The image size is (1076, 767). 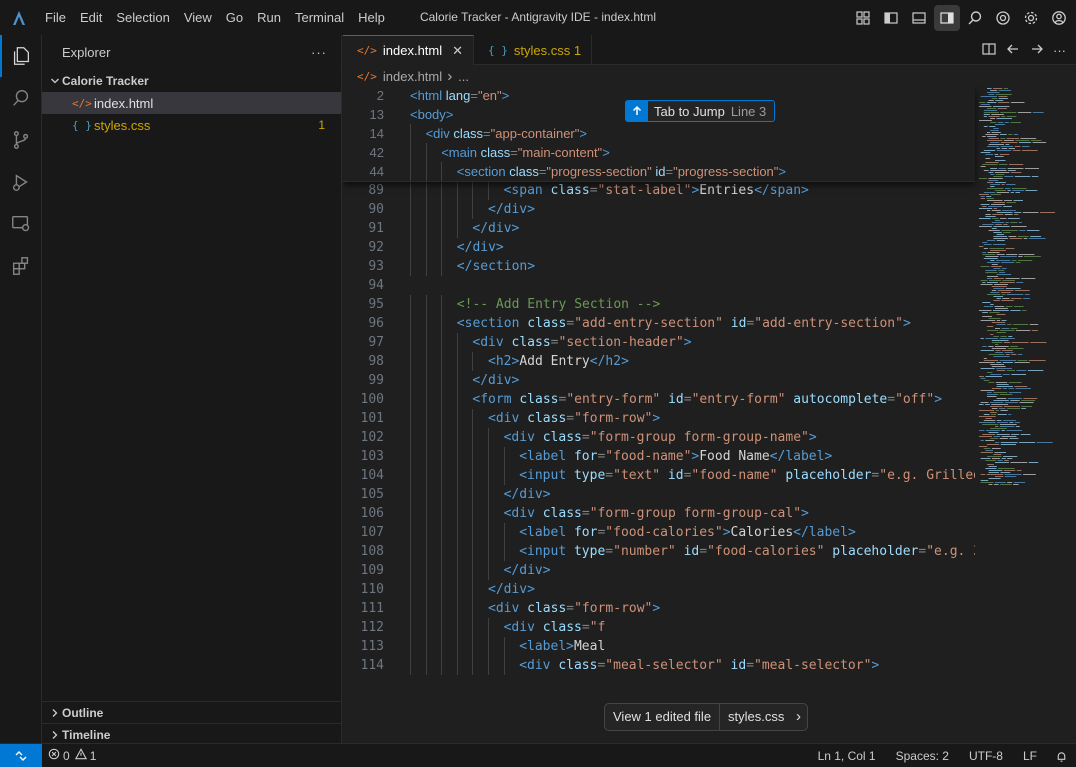 I want to click on code-line: 42 <main class="main-content">, so click(x=659, y=152).